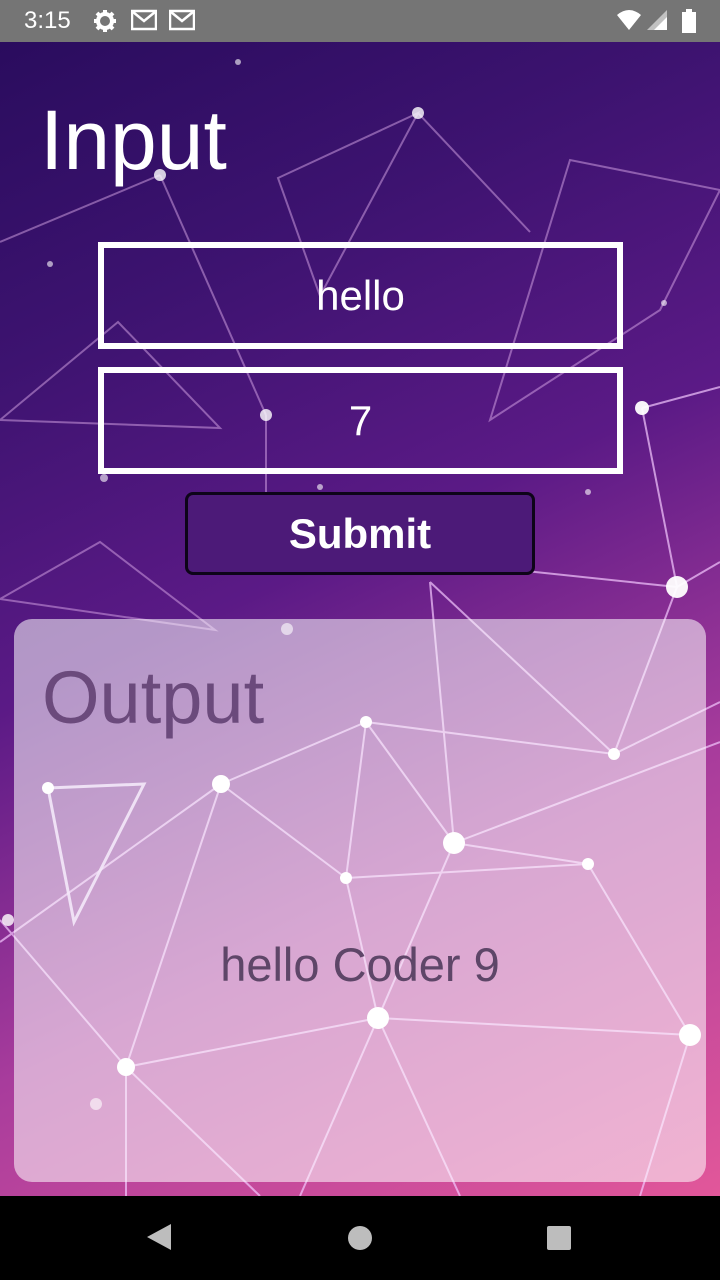  Describe the element at coordinates (360, 21) in the screenshot. I see `status-bar: 3:15` at that location.